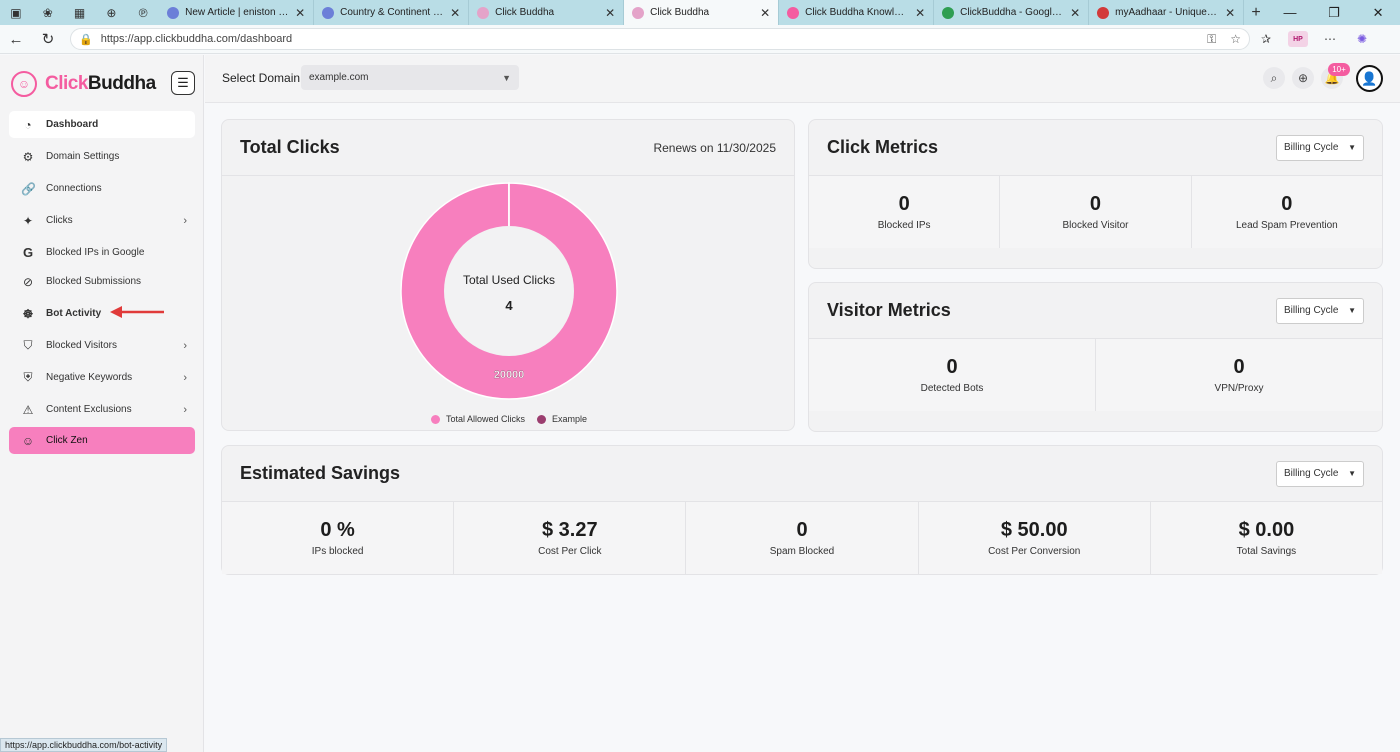 Image resolution: width=1400 pixels, height=752 pixels. I want to click on shield-minus-icon: ⛨, so click(28, 377).